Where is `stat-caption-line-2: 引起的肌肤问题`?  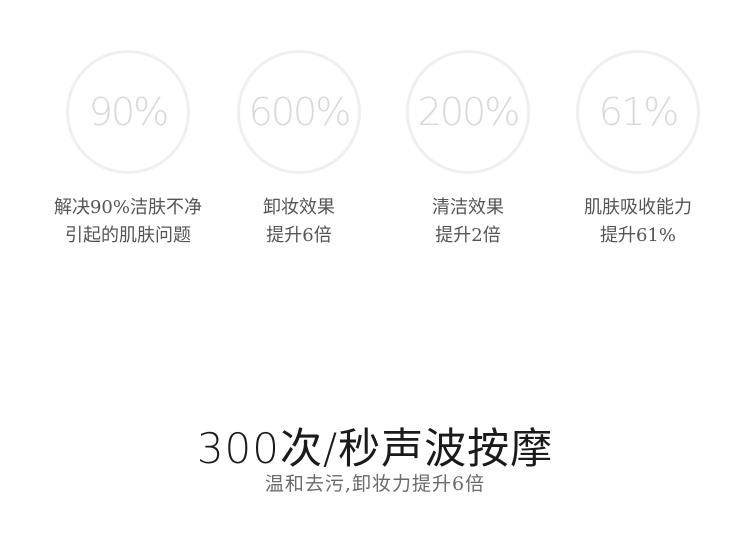
stat-caption-line-2: 引起的肌肤问题 is located at coordinates (128, 235).